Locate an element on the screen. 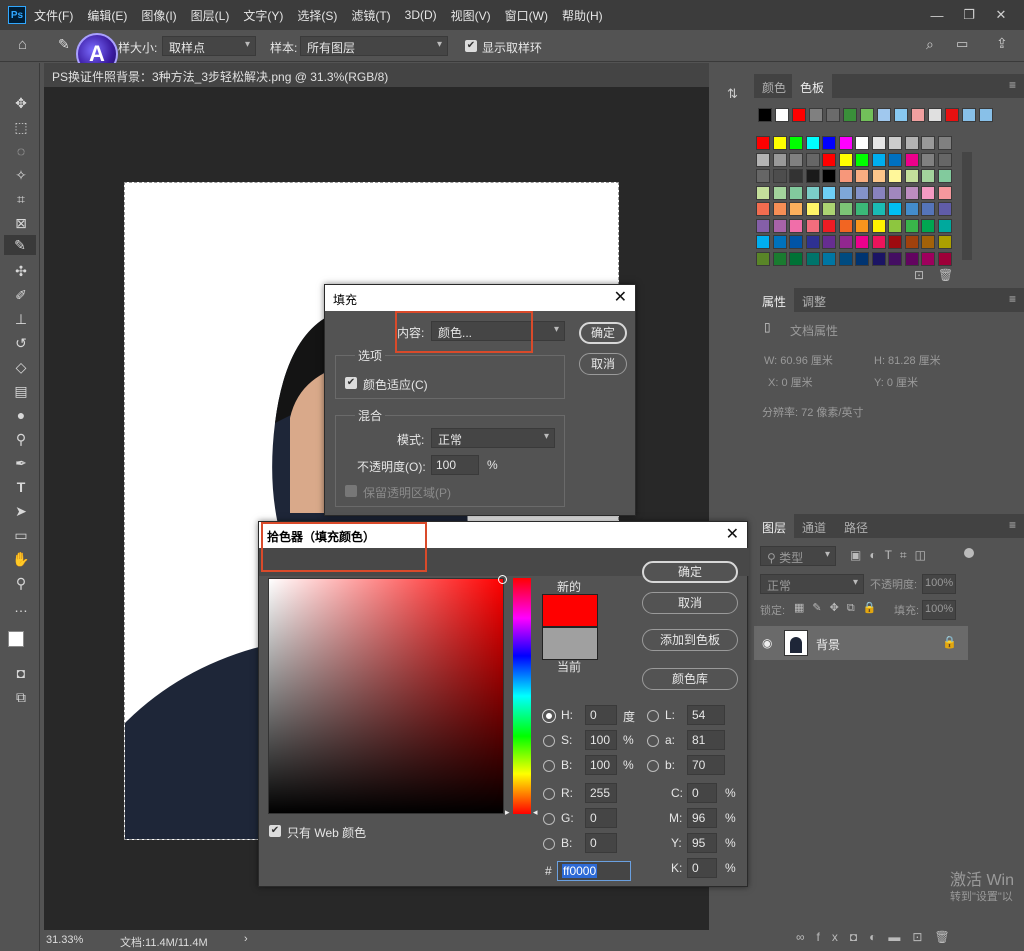 This screenshot has width=1024, height=951. add-to-swatches-button: 添加到色板 is located at coordinates (690, 640).